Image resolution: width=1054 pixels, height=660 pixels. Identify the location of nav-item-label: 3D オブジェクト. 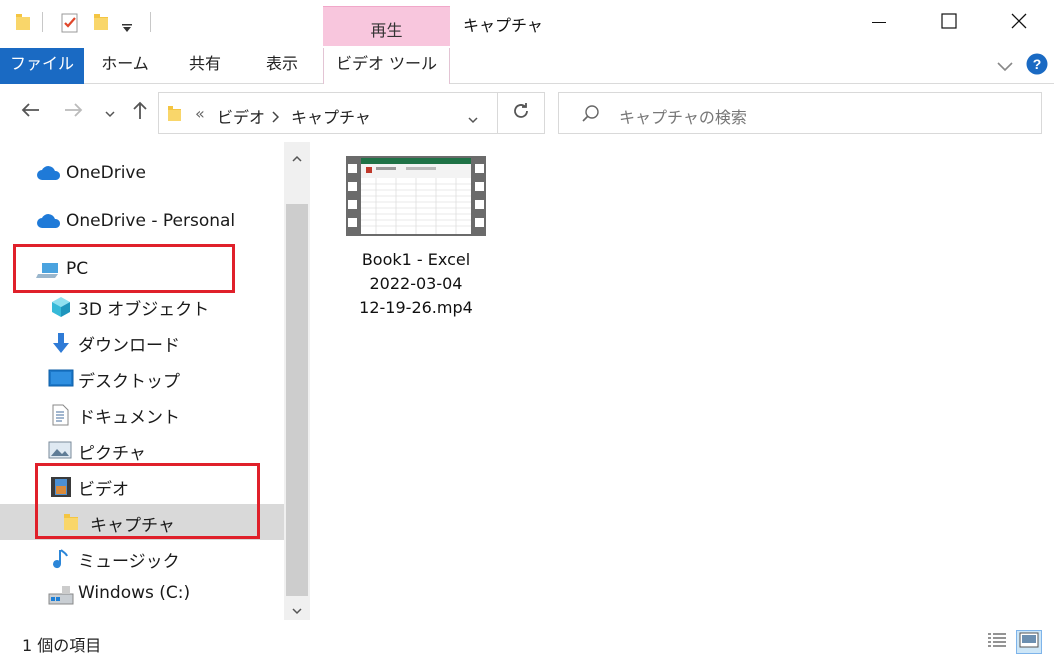
(144, 310).